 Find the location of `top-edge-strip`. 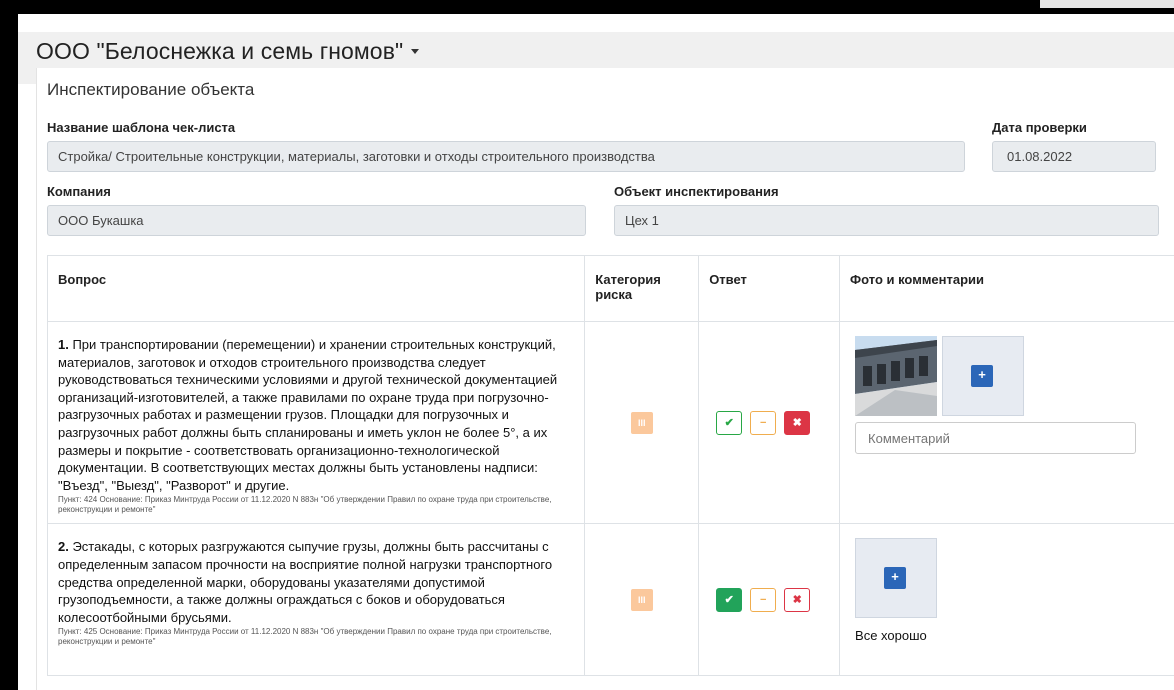

top-edge-strip is located at coordinates (1107, 4).